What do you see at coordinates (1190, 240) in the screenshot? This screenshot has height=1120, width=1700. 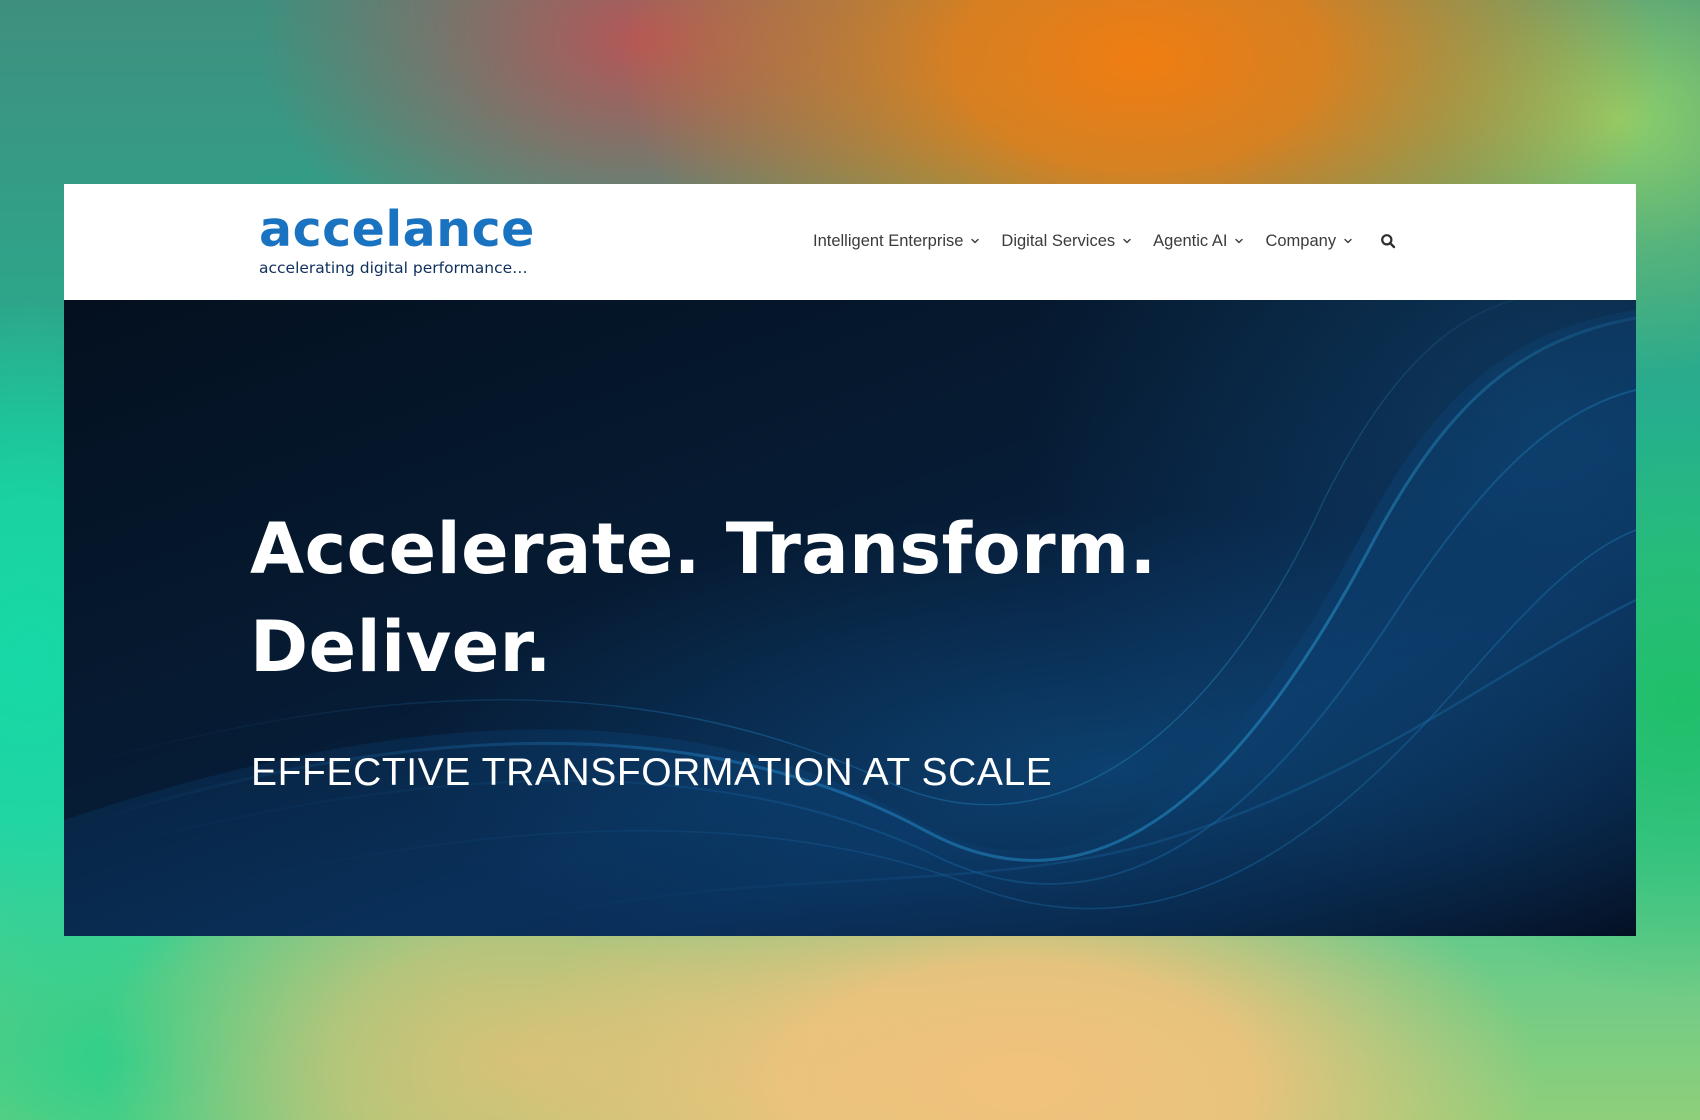 I see `nav-item-label: Agentic AI` at bounding box center [1190, 240].